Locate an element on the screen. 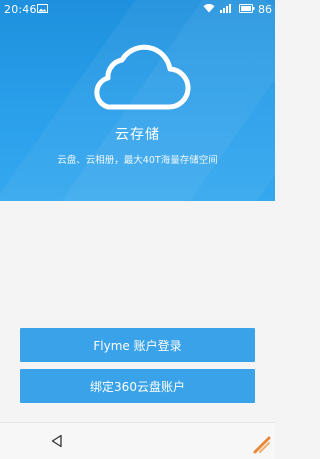 This screenshot has height=459, width=320. signal-icon is located at coordinates (225, 8).